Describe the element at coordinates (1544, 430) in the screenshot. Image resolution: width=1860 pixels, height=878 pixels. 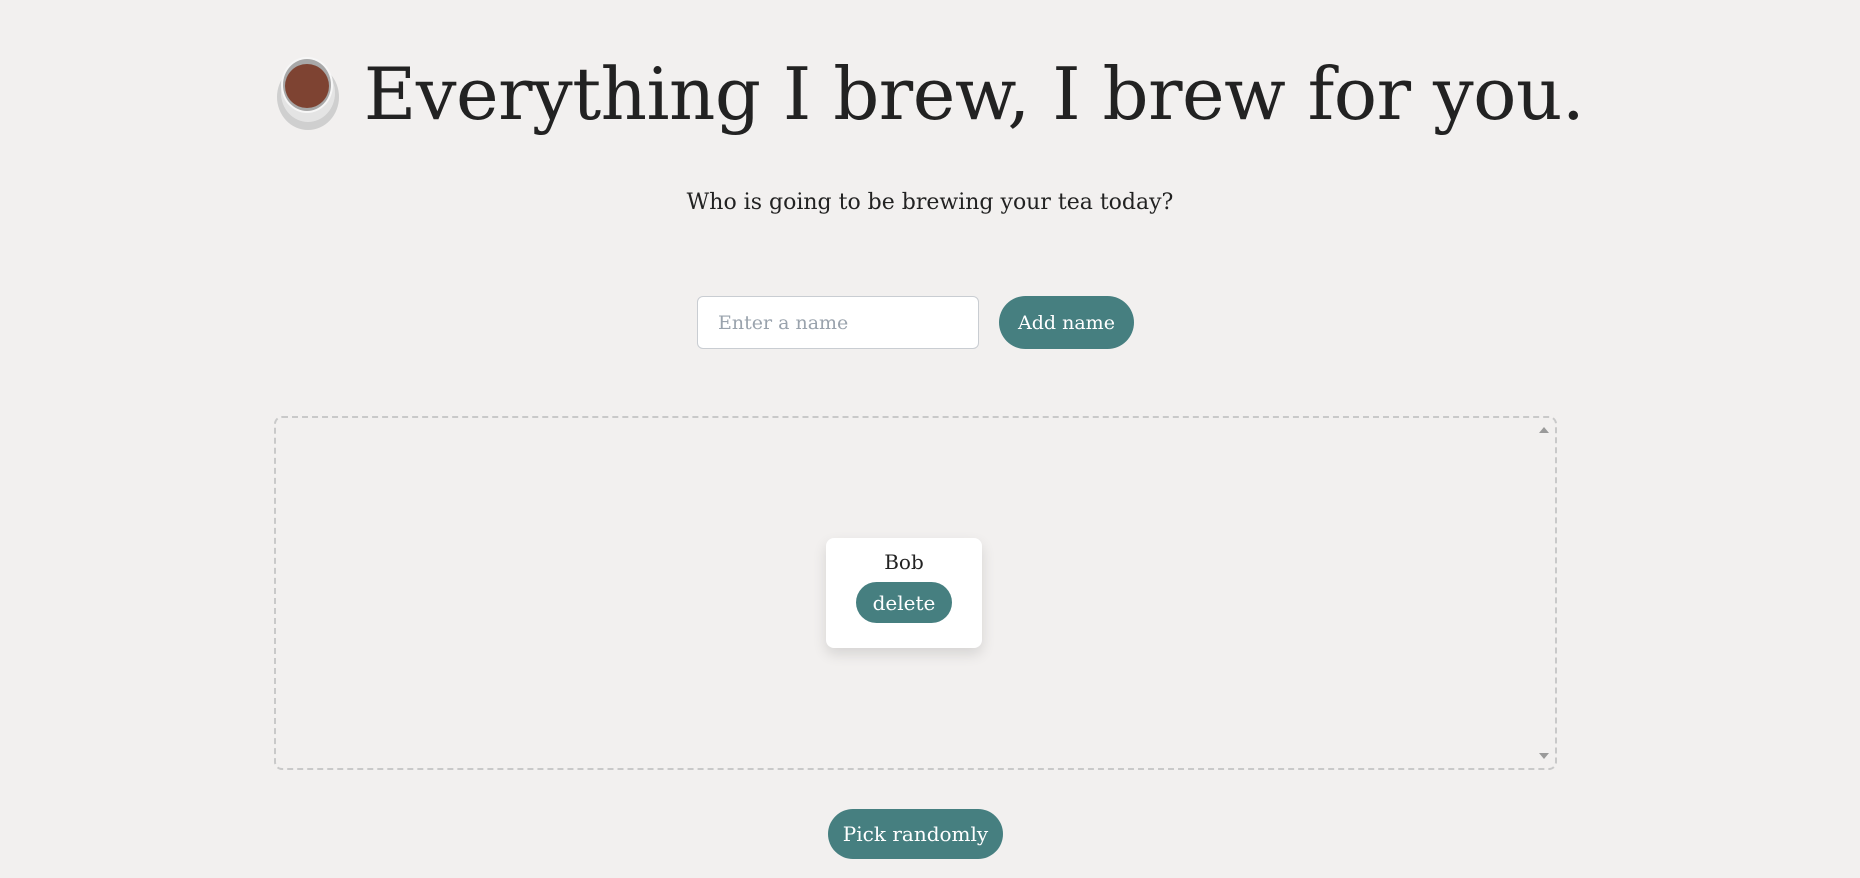
I see `scroll-up-arrow-icon` at that location.